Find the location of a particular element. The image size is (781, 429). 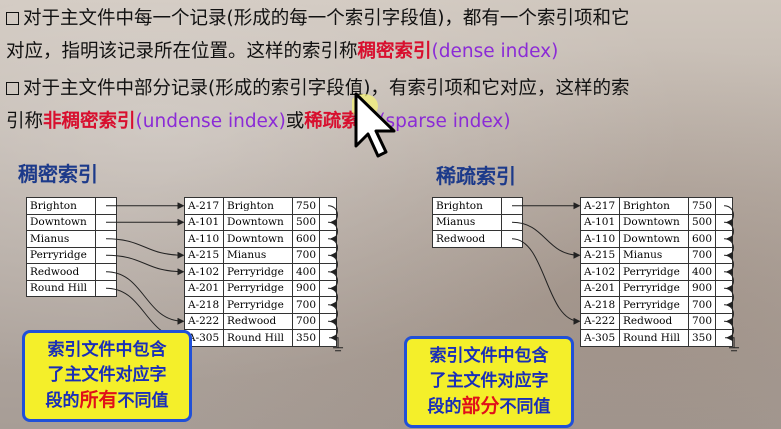

sparse-main-row: A-102 Perryridge 400 is located at coordinates (657, 272).